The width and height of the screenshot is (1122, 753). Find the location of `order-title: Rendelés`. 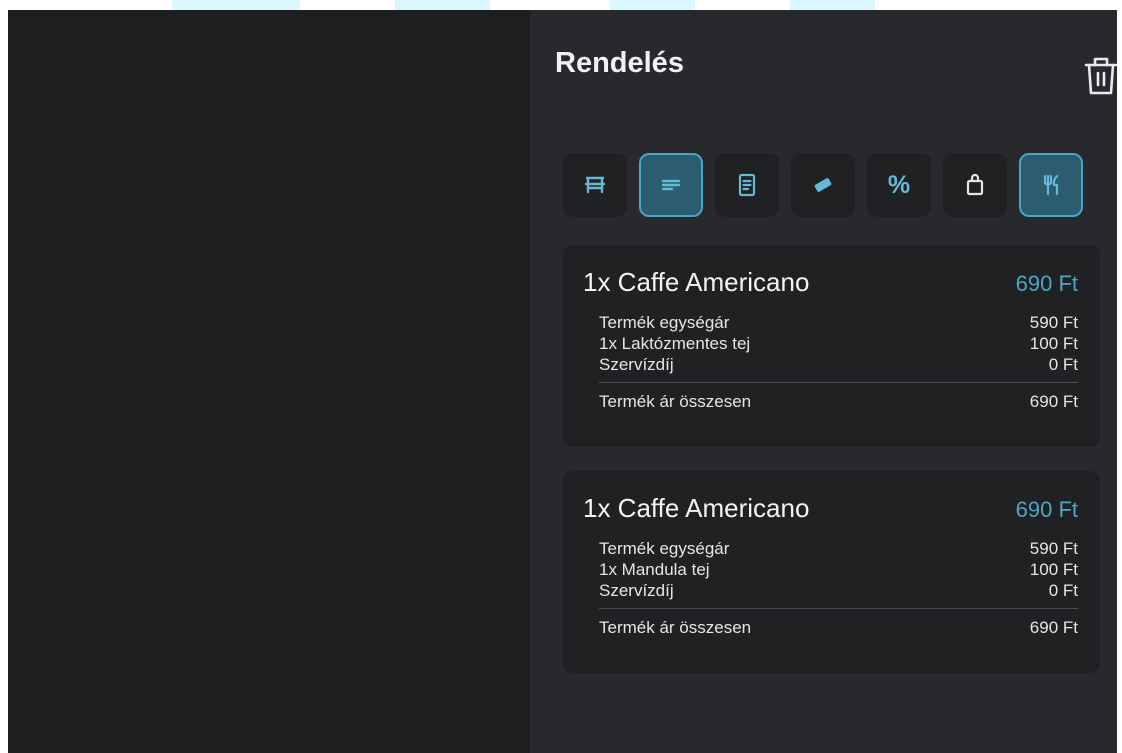

order-title: Rendelés is located at coordinates (619, 63).